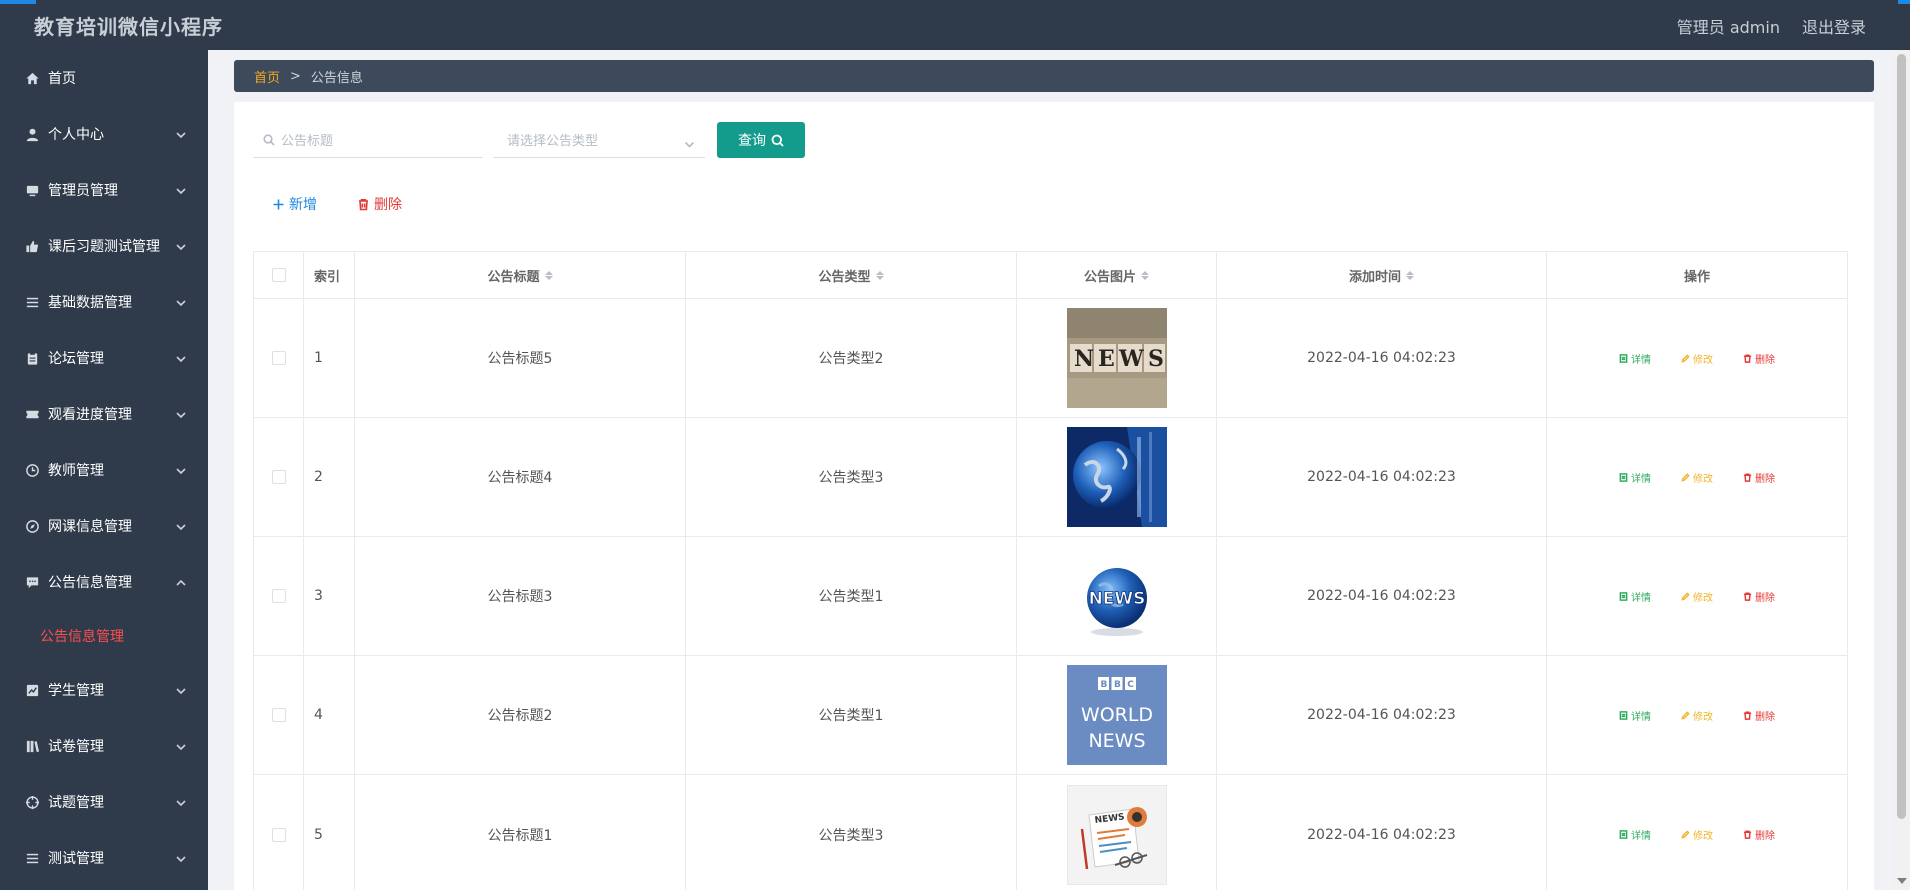 This screenshot has width=1910, height=890. I want to click on svg-text: N, so click(1084, 359).